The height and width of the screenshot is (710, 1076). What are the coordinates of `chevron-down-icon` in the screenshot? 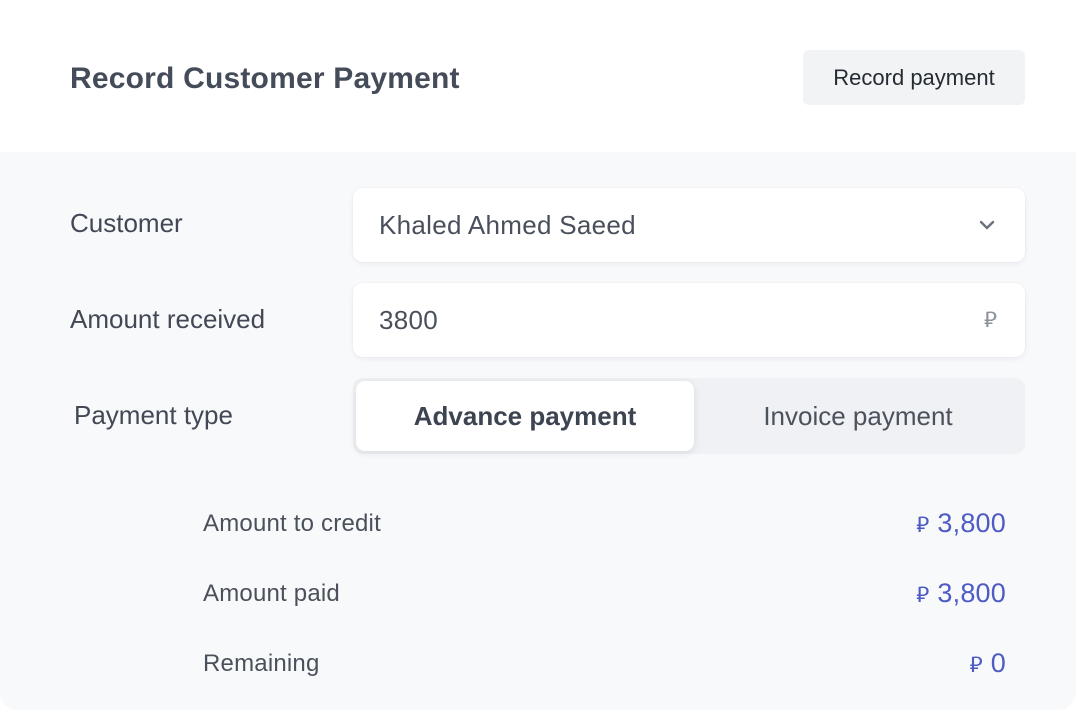 It's located at (987, 225).